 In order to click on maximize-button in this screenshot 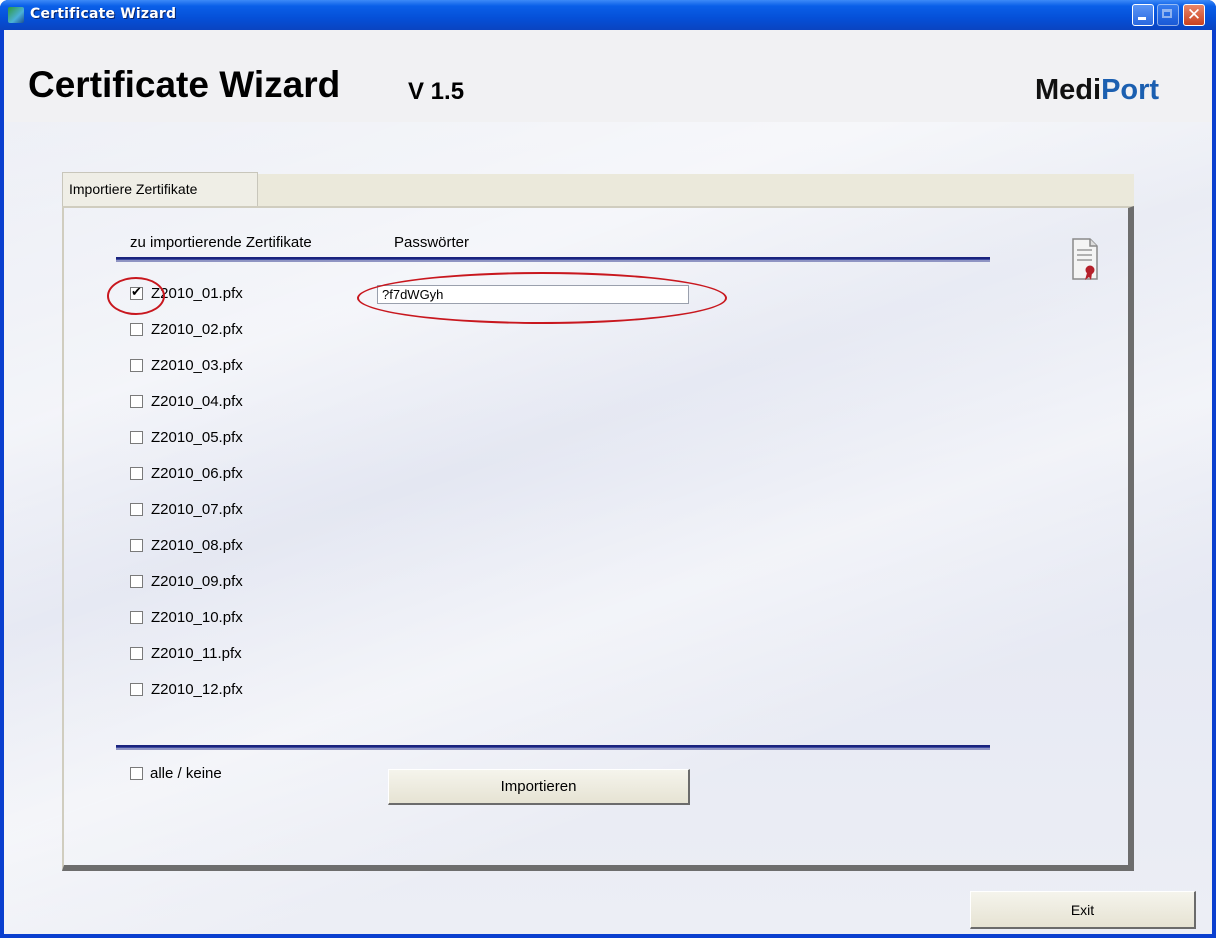, I will do `click(1168, 15)`.